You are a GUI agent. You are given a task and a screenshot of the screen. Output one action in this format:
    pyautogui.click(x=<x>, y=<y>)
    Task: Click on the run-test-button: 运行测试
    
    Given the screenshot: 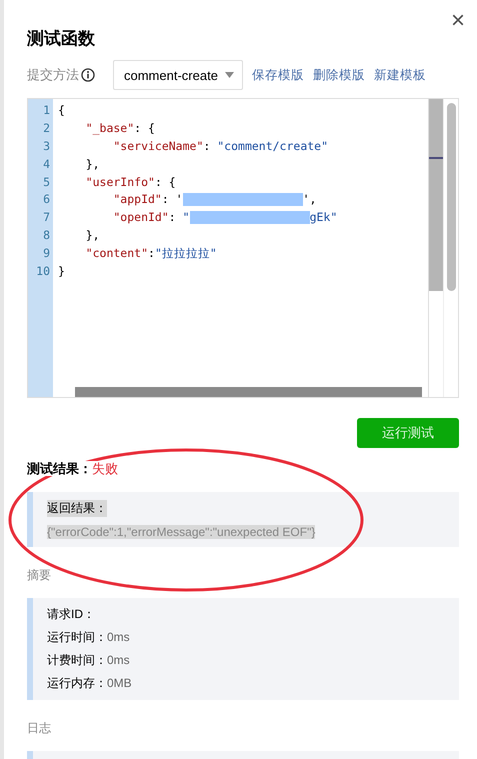 What is the action you would take?
    pyautogui.click(x=408, y=433)
    